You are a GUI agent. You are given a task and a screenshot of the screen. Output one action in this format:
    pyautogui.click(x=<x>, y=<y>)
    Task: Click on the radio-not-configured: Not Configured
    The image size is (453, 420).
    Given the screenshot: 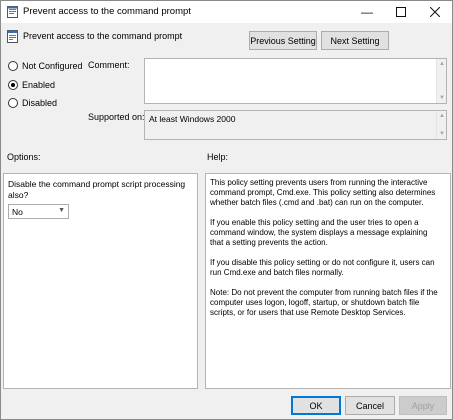 What is the action you would take?
    pyautogui.click(x=45, y=66)
    